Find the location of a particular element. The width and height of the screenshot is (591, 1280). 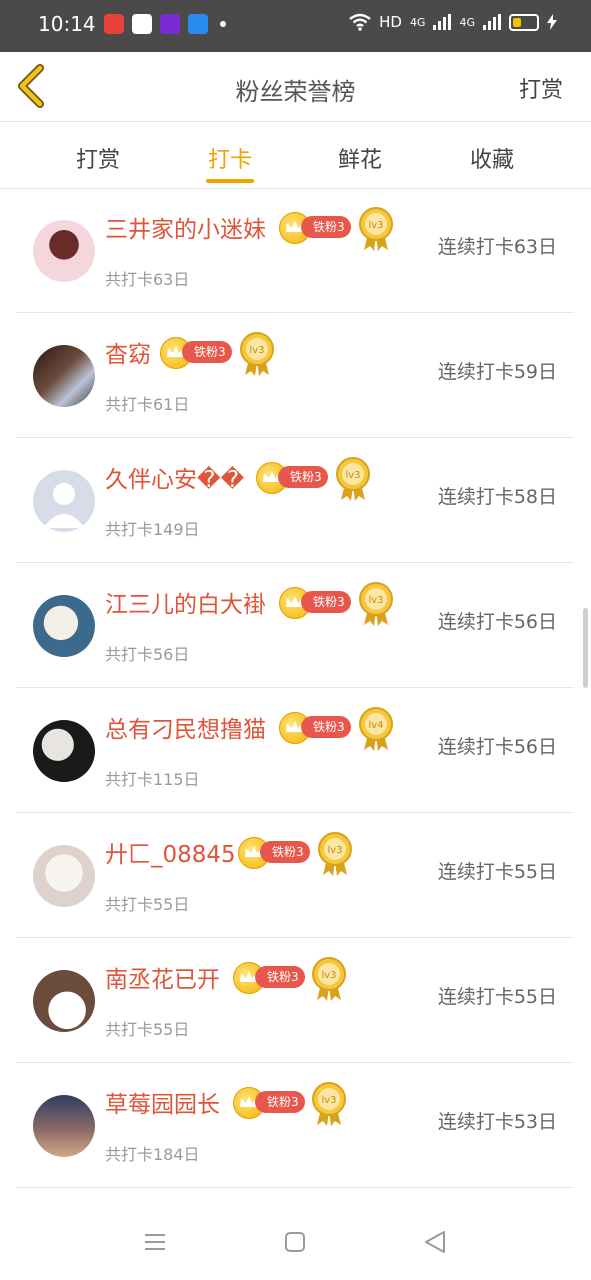

total-checkins: 共打卡56日 is located at coordinates (147, 654).